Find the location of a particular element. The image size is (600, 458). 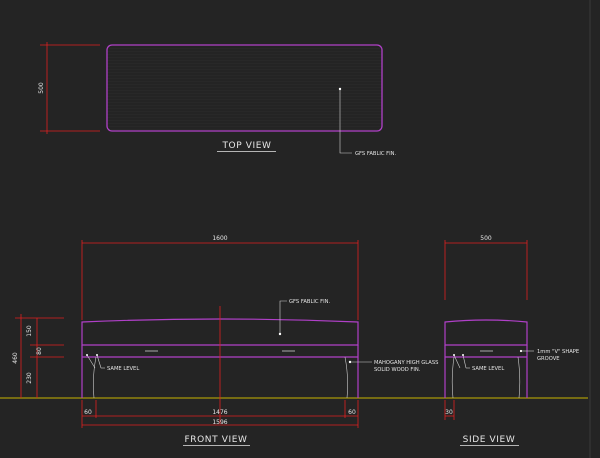

side-view-offset-label: 30 is located at coordinates (449, 412).